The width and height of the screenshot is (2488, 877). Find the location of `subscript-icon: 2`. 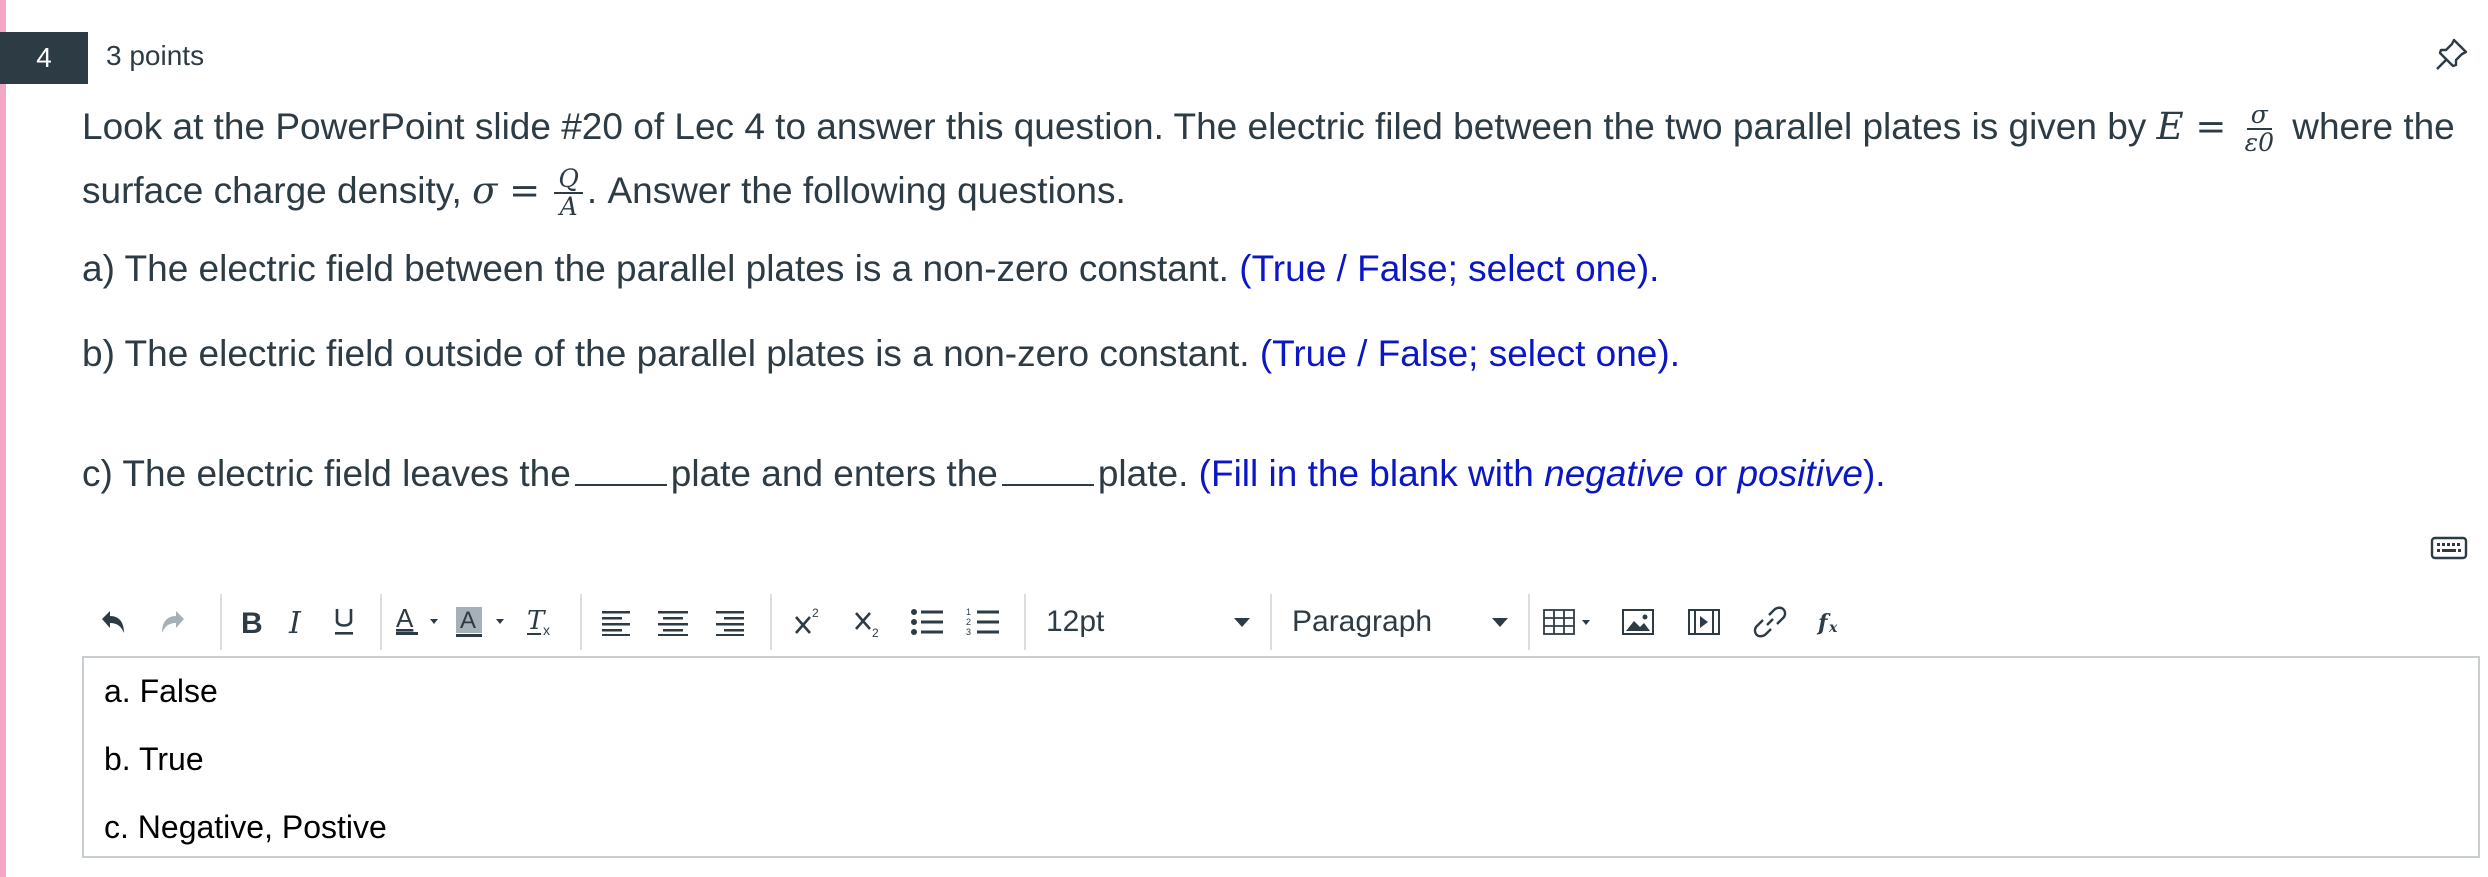

subscript-icon: 2 is located at coordinates (869, 622).